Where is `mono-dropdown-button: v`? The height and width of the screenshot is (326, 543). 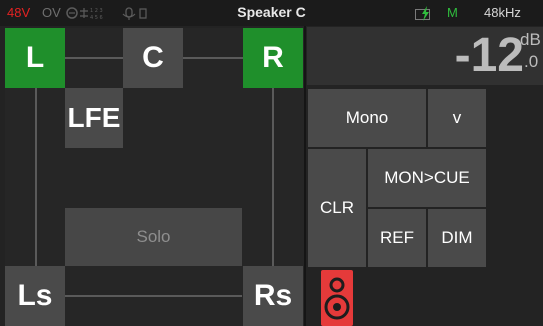
mono-dropdown-button: v is located at coordinates (457, 118).